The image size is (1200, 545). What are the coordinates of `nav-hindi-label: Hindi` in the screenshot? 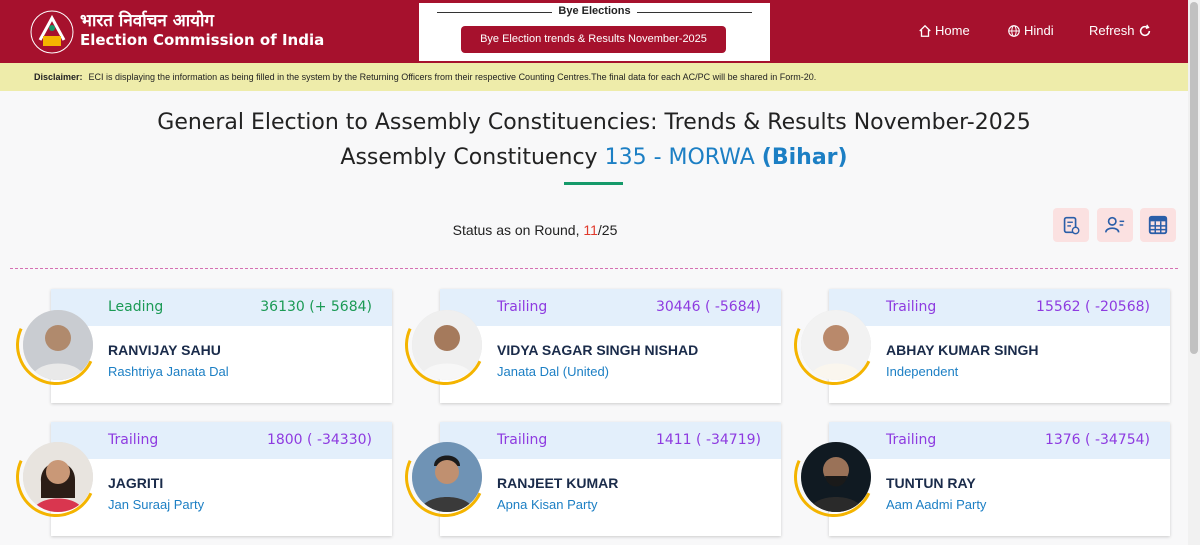 It's located at (1039, 30).